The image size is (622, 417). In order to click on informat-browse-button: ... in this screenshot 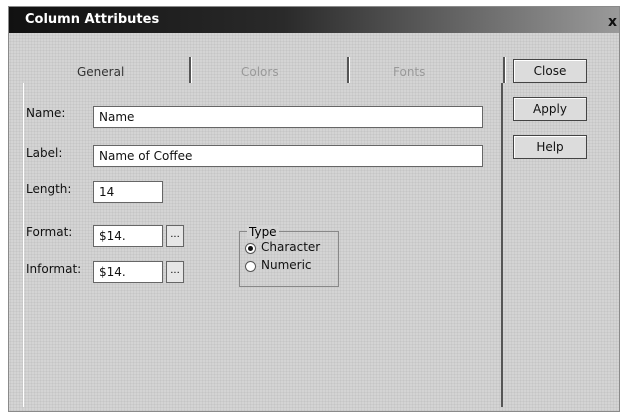, I will do `click(175, 272)`.